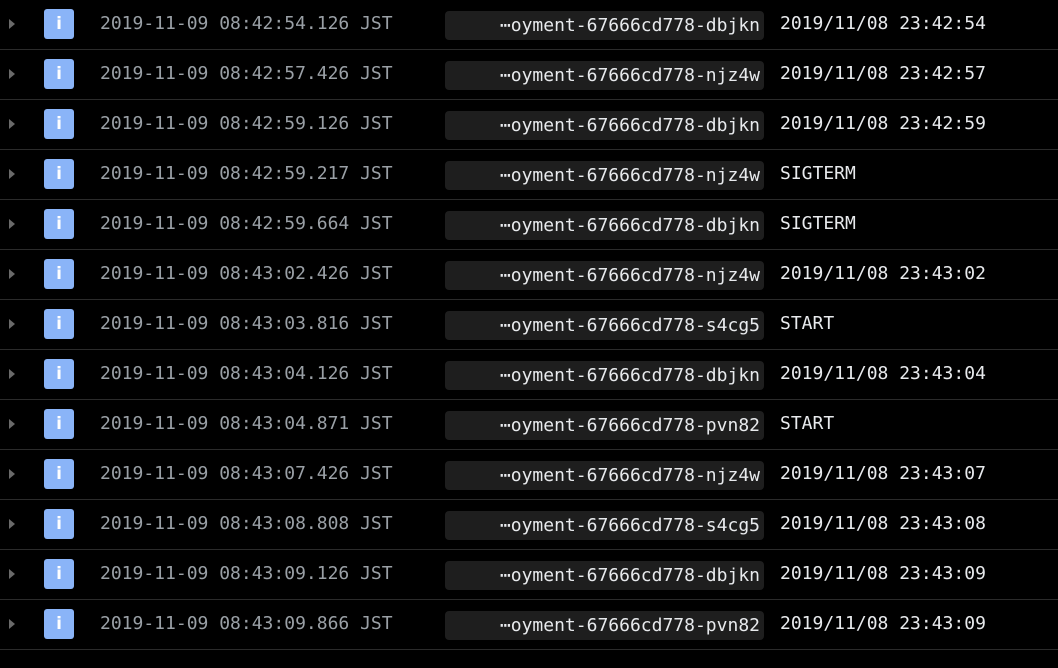 The height and width of the screenshot is (668, 1058). Describe the element at coordinates (246, 523) in the screenshot. I see `log-timestamp: 2019-11-09 08:43:08.808 JST` at that location.